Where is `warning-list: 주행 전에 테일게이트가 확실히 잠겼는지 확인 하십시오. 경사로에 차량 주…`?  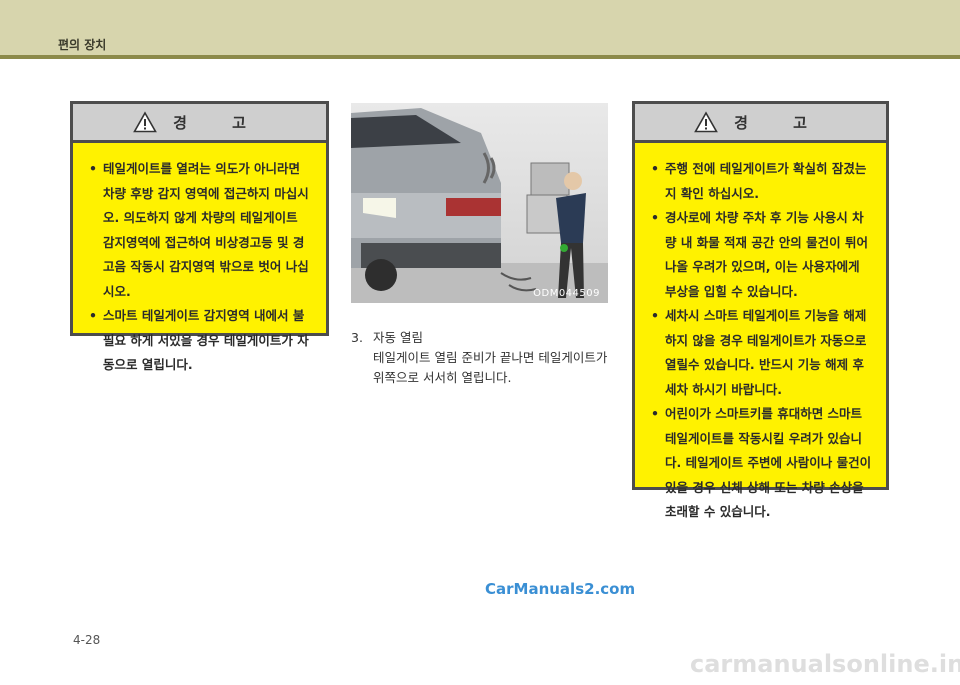
warning-list: 주행 전에 테일게이트가 확실히 잠겼는지 확인 하십시오. 경사로에 차량 주… is located at coordinates (760, 334).